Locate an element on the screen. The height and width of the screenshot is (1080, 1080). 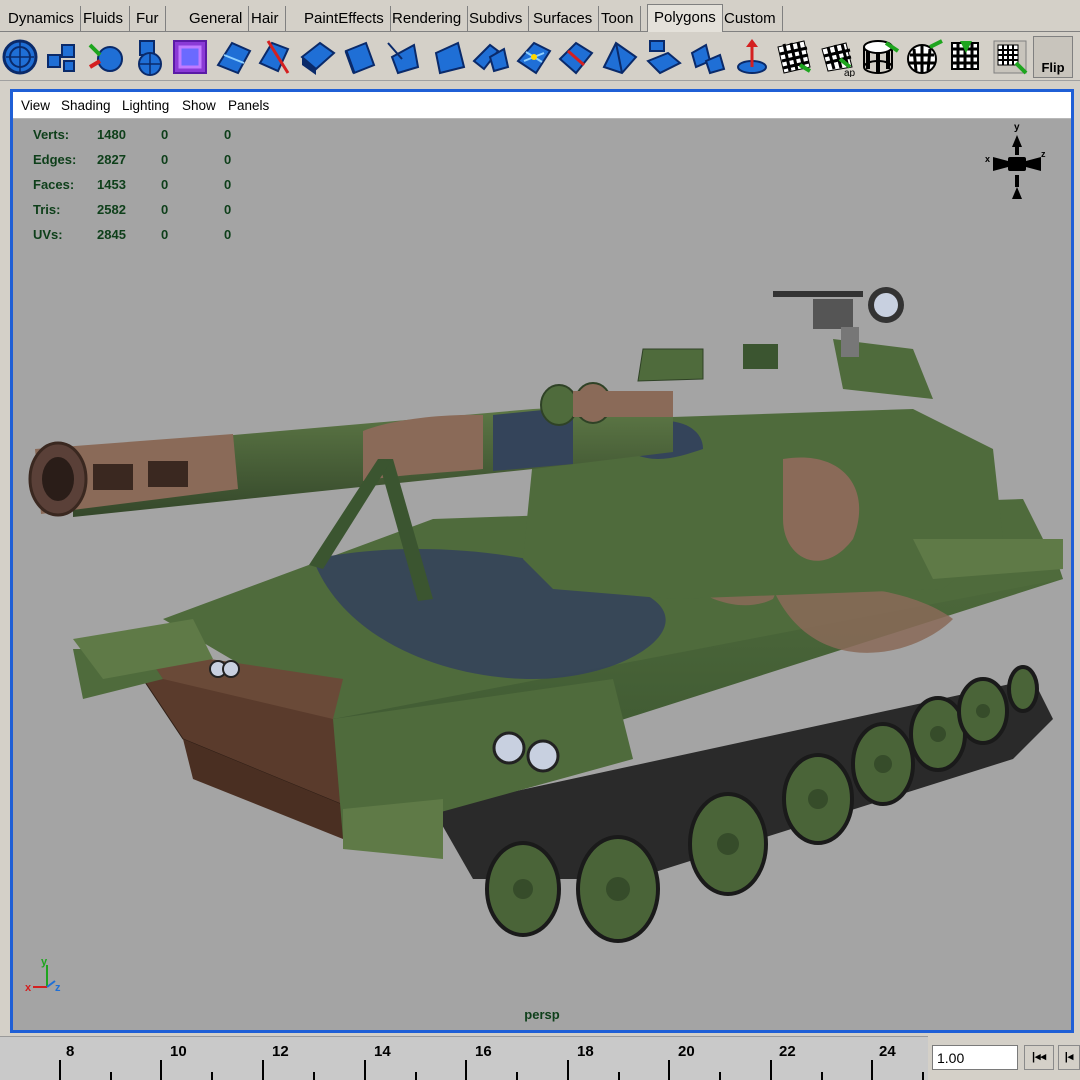
uv-texture-editor-icon is located at coordinates (794, 57).